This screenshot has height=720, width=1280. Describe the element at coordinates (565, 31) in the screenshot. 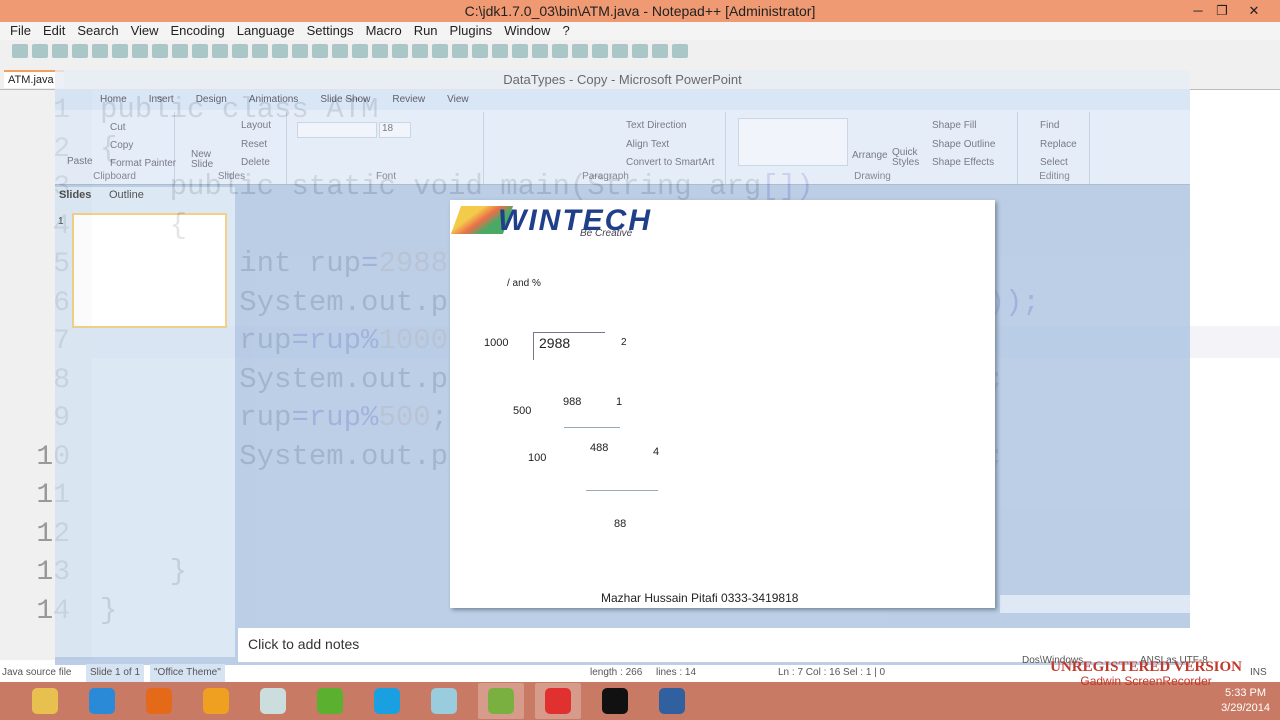

I see `menu-help: ?` at that location.